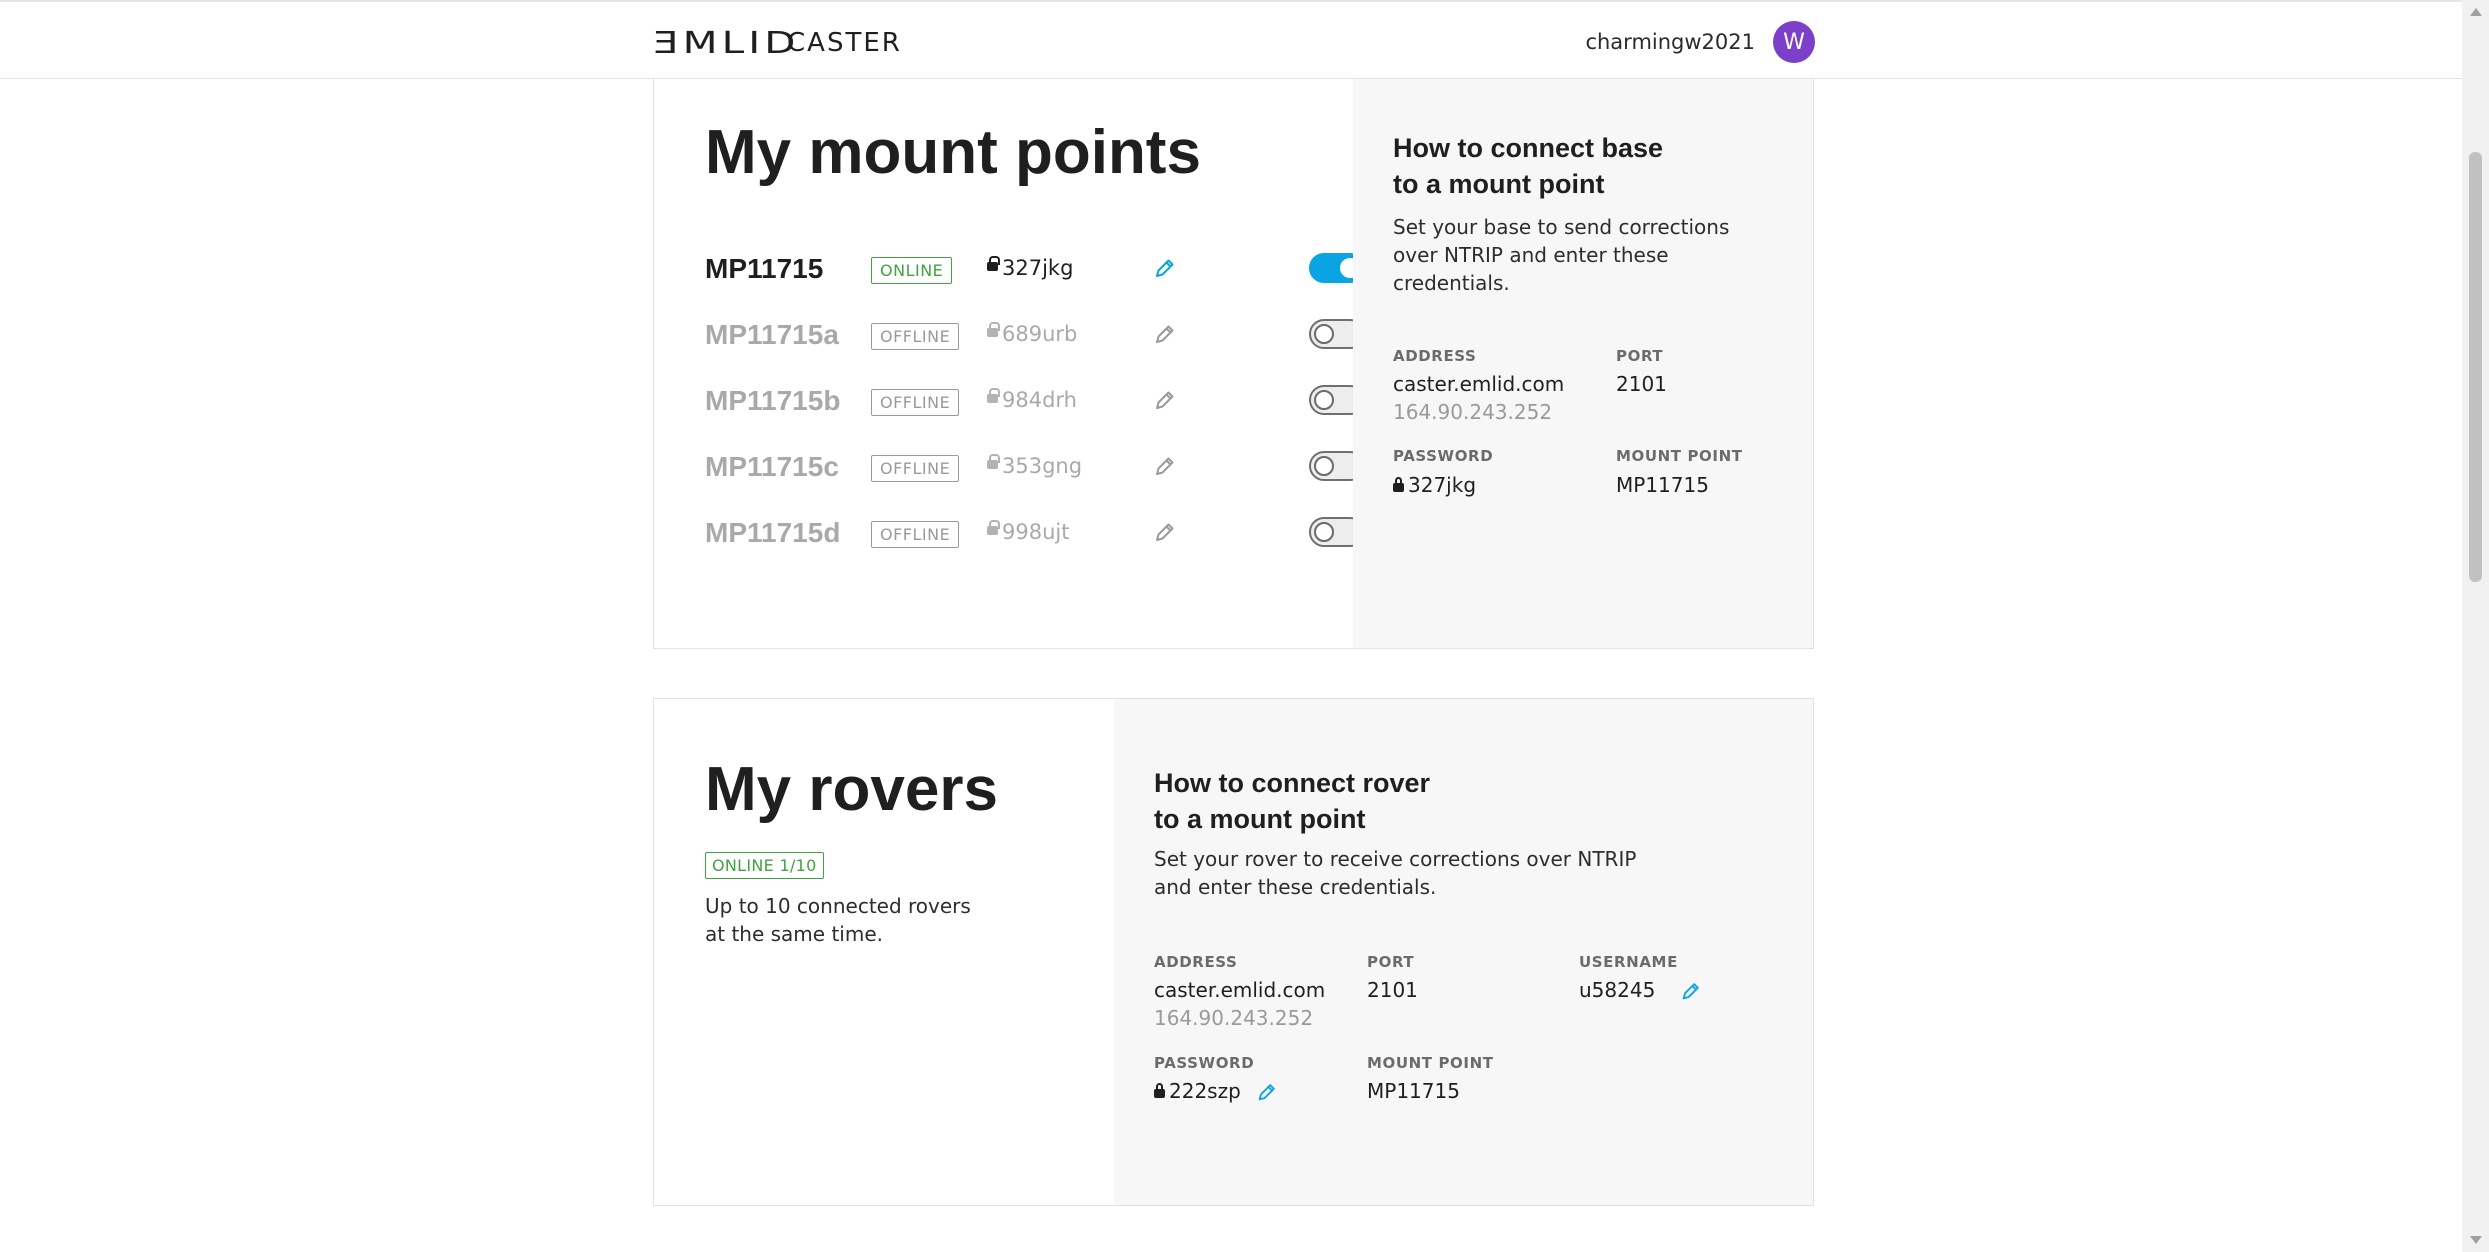  Describe the element at coordinates (772, 334) in the screenshot. I see `mount-point-name: MP11715a` at that location.